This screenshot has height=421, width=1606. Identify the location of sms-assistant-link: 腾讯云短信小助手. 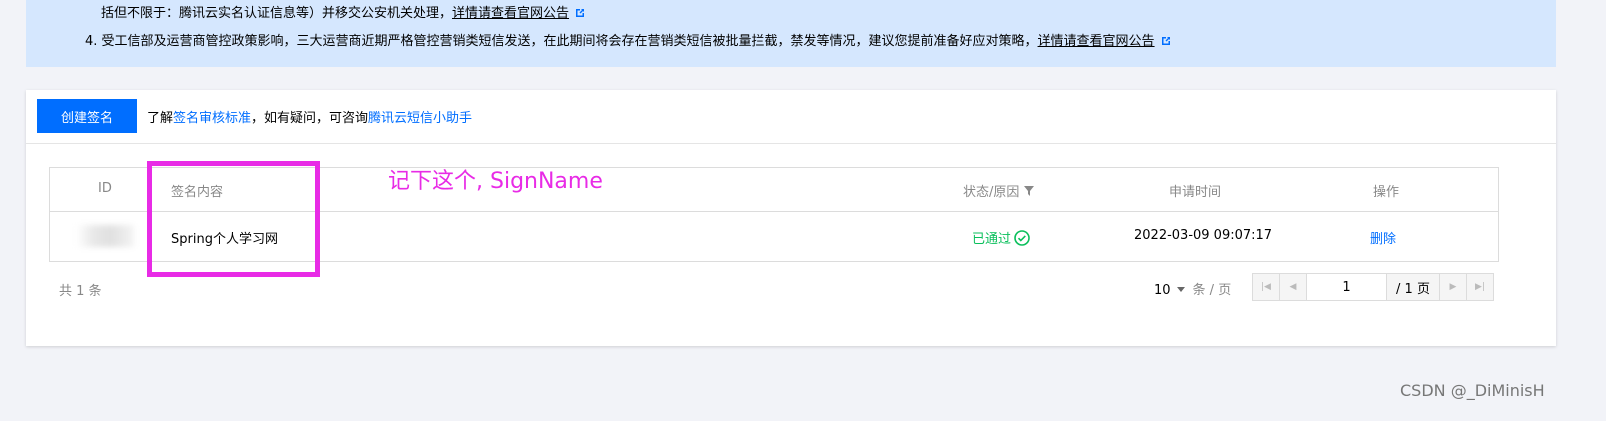
(420, 118).